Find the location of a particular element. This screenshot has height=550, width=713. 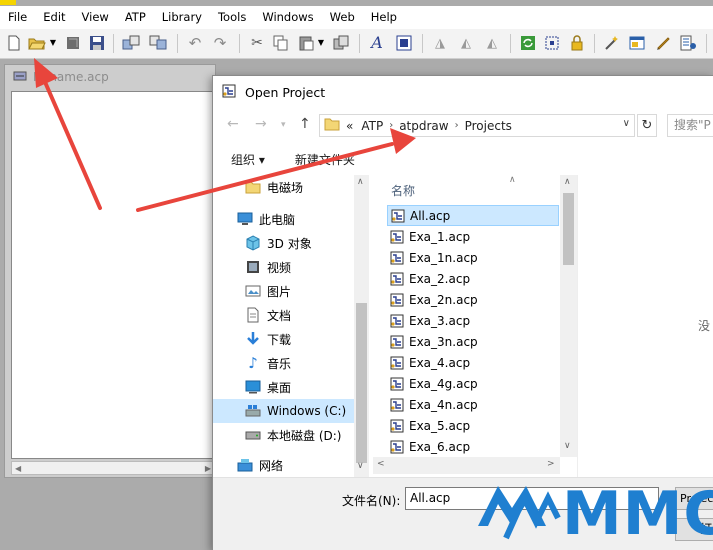

window-icon is located at coordinates (637, 43).